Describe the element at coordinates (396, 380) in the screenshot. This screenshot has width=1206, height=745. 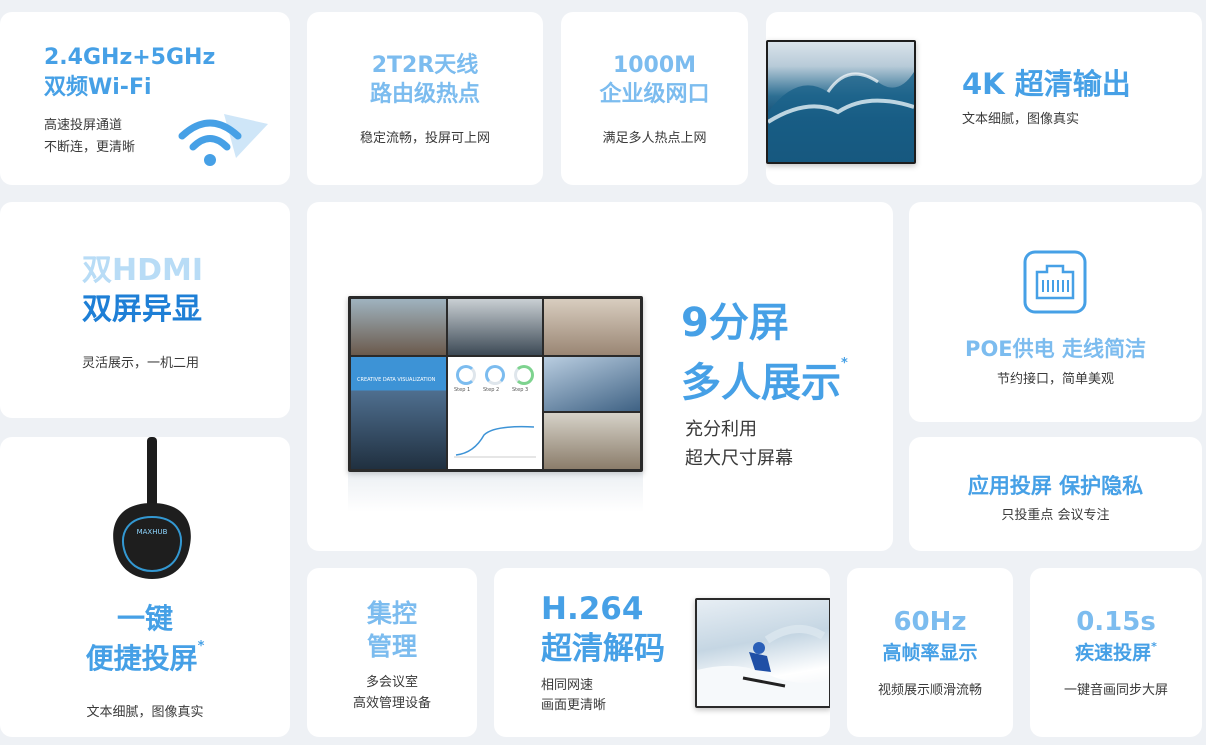
I see `screen-banner-text: CREATIVE DATA VISUALIZATION` at that location.